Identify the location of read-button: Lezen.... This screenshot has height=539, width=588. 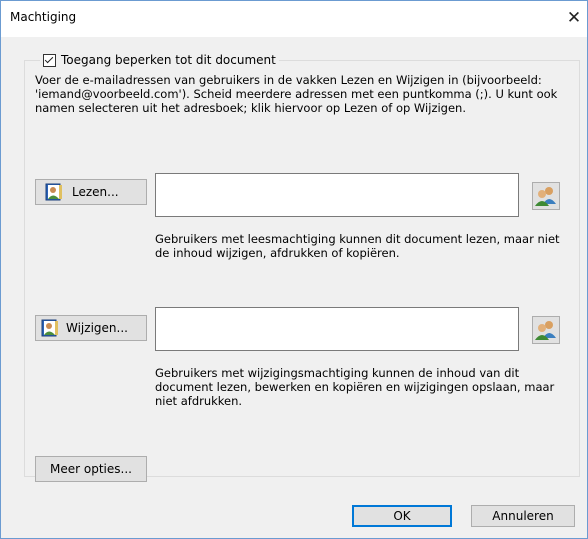
(91, 192).